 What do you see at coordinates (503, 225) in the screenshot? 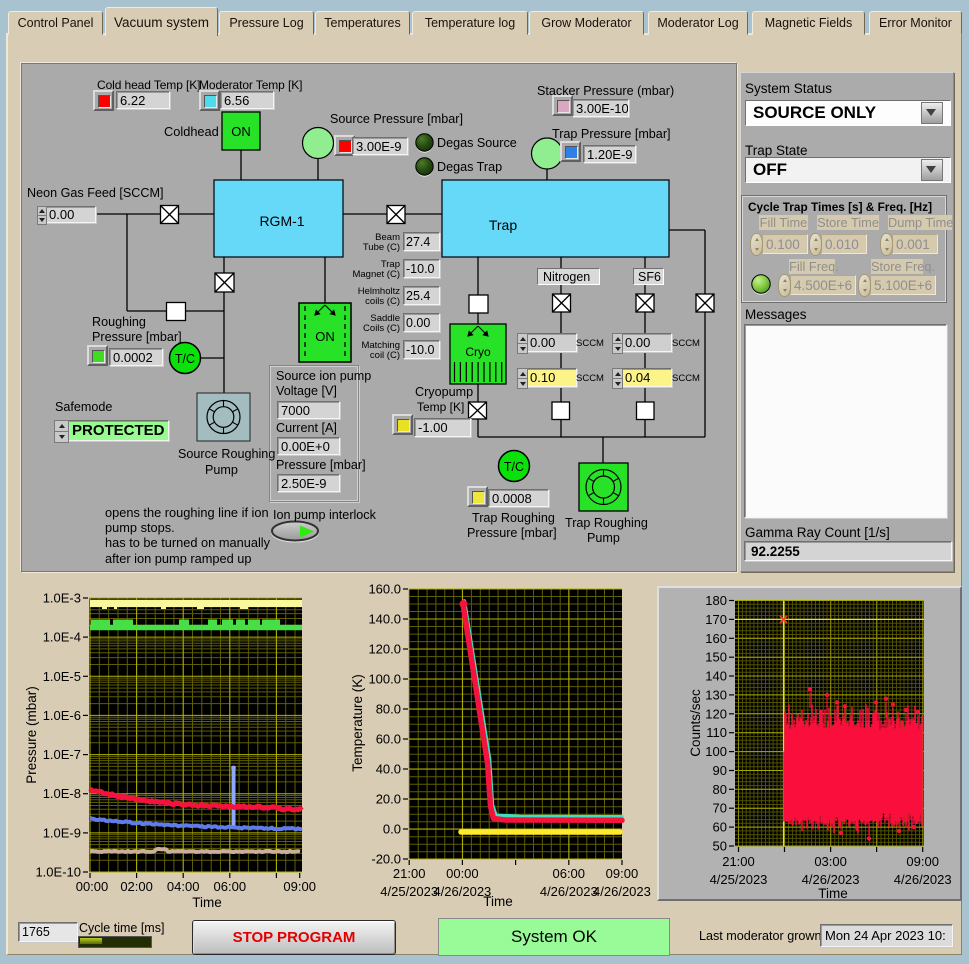
I see `svg-text: Trap` at bounding box center [503, 225].